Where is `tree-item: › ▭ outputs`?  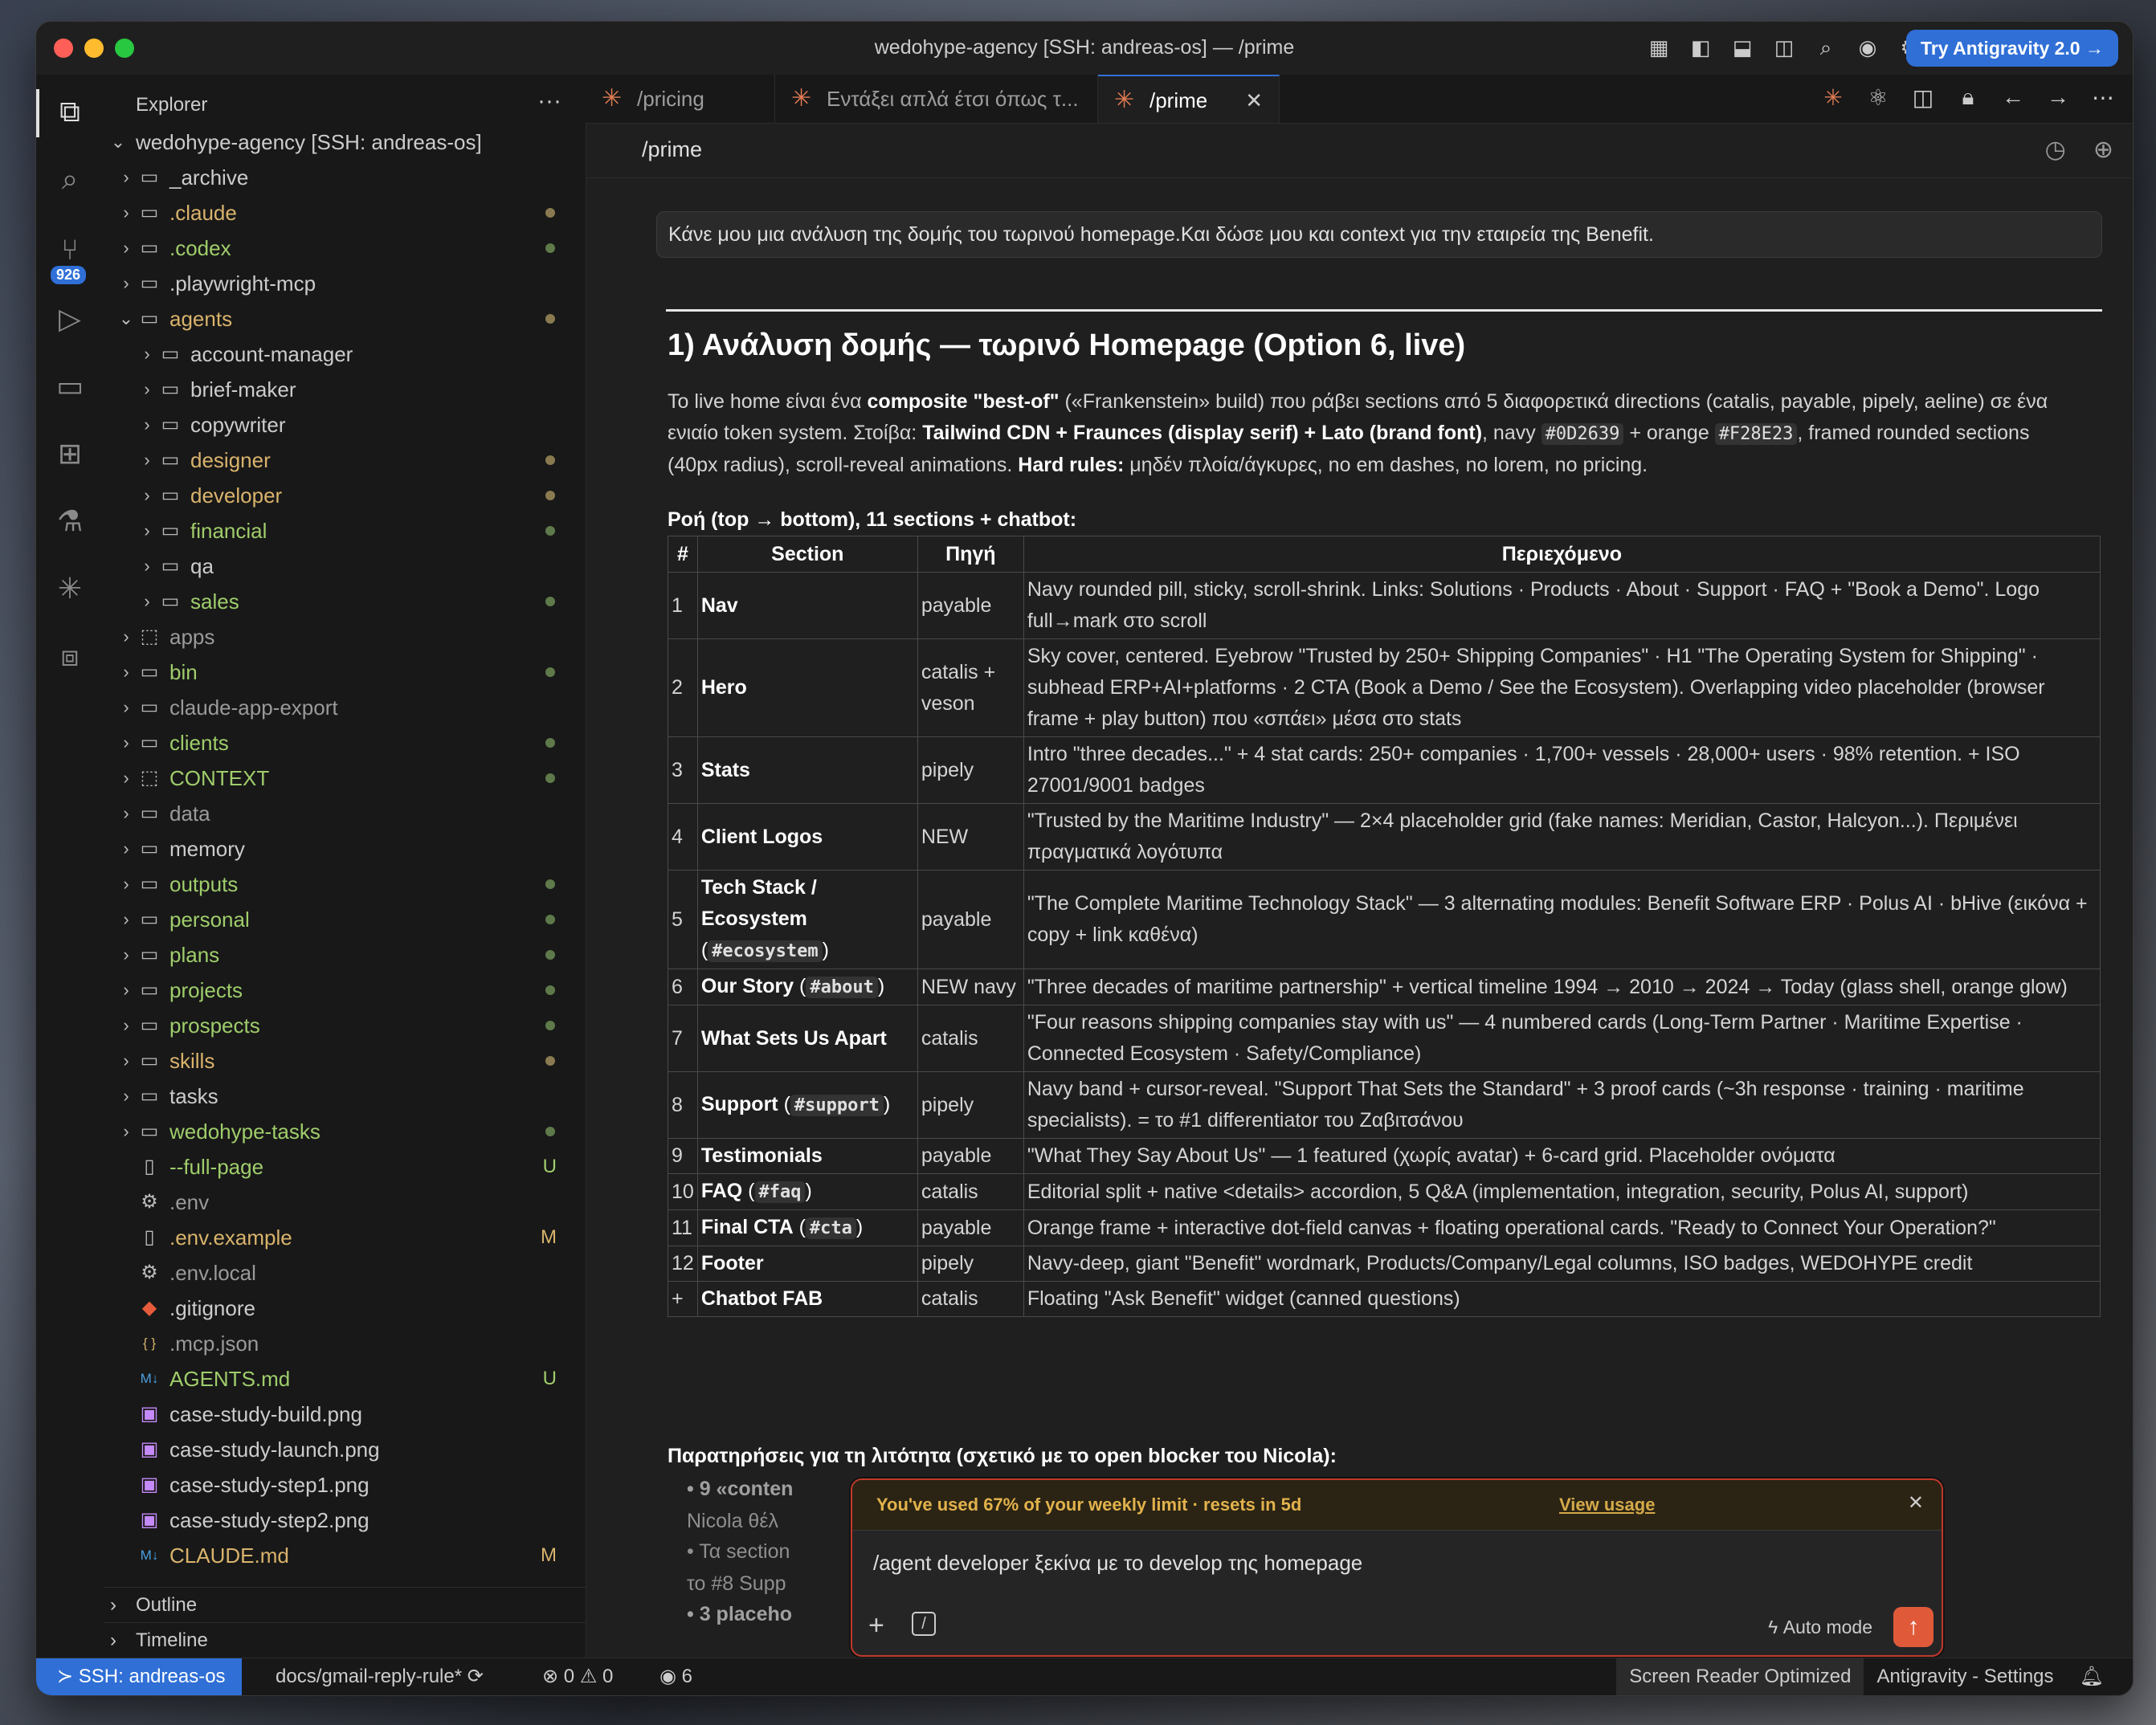 tree-item: › ▭ outputs is located at coordinates (345, 884).